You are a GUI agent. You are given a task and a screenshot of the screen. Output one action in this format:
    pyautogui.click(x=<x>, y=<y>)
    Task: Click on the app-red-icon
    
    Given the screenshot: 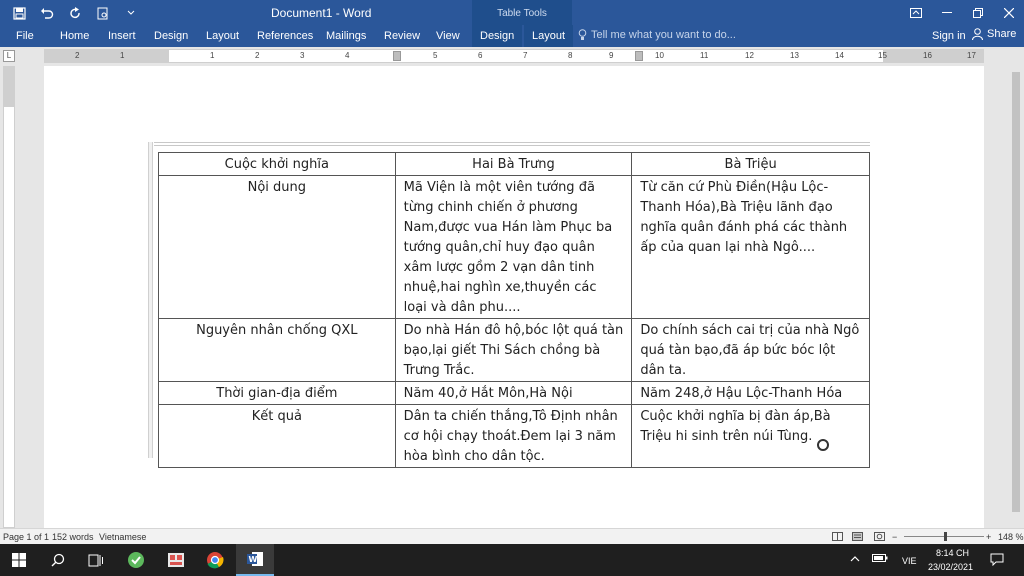 What is the action you would take?
    pyautogui.click(x=176, y=560)
    